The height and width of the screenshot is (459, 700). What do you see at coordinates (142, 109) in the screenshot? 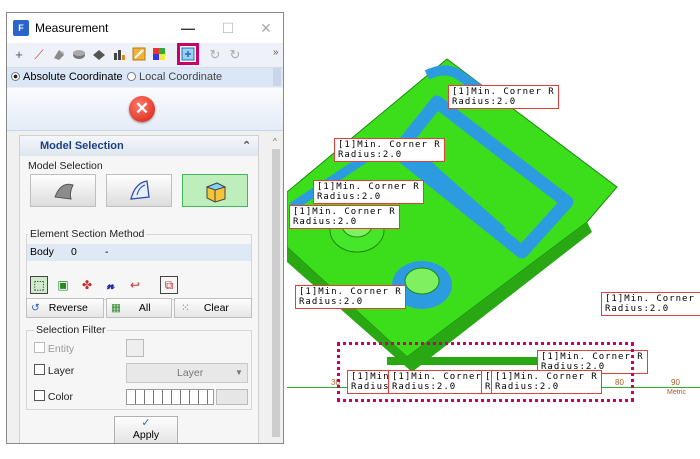
I see `stop-icon: ✕` at bounding box center [142, 109].